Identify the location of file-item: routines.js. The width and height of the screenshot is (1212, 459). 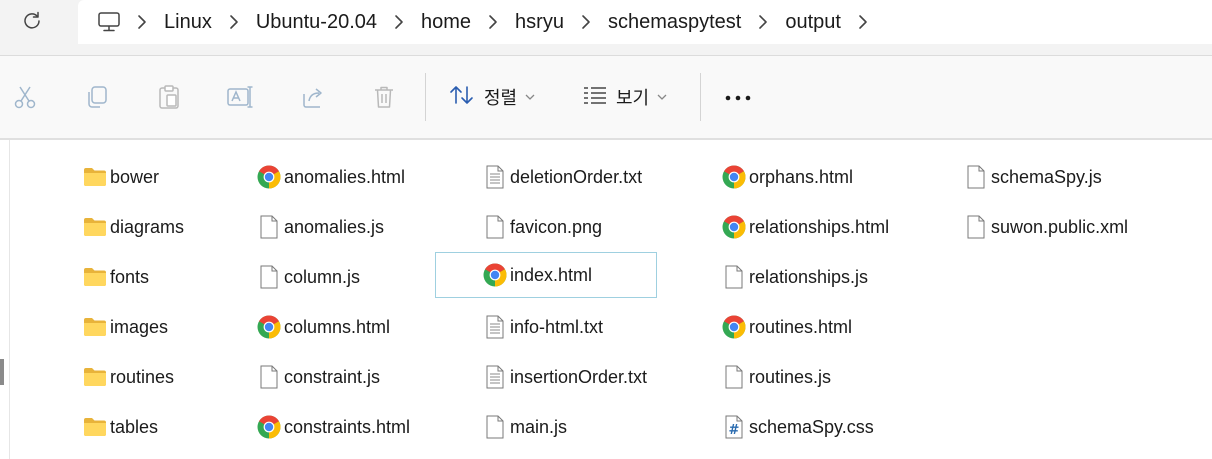
(776, 377).